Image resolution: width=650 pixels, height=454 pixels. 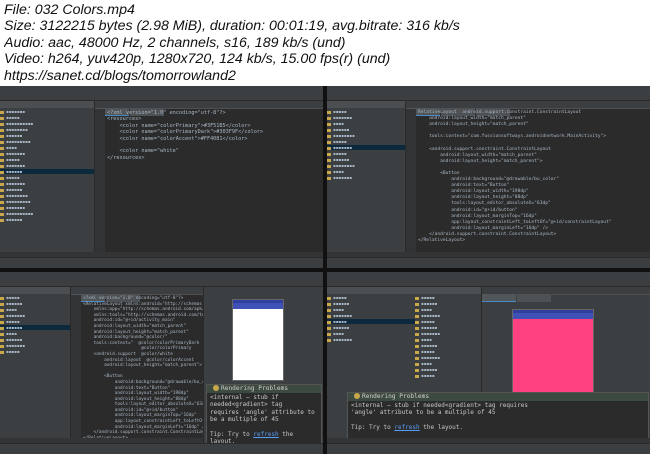 I want to click on tree-item-selected: ▪▪▪▪▪, so click(x=371, y=321).